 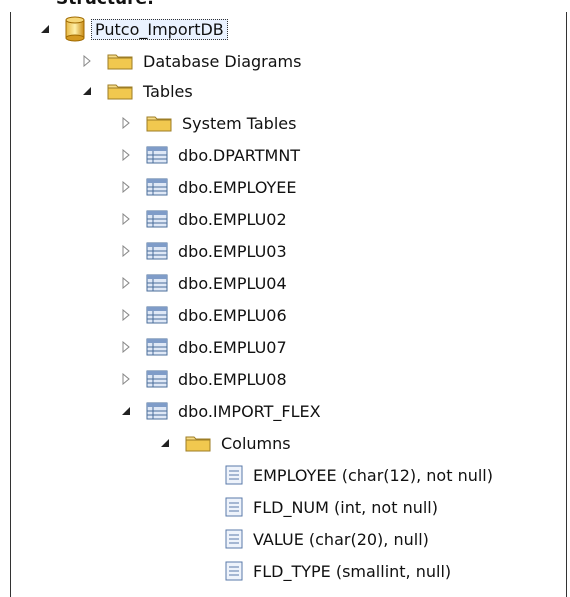 I want to click on tree-node-table: dbo.EMPLU06, so click(x=203, y=315).